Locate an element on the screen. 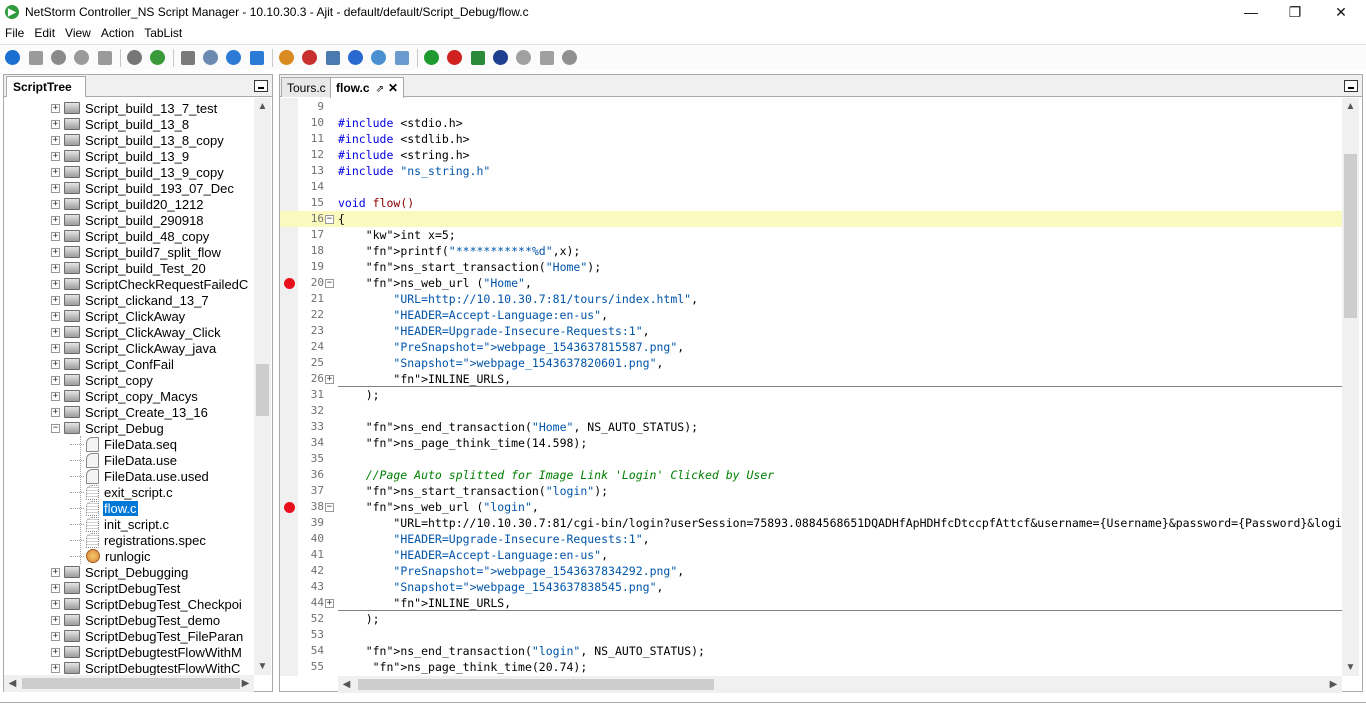  code-line: 35 is located at coordinates (811, 459).